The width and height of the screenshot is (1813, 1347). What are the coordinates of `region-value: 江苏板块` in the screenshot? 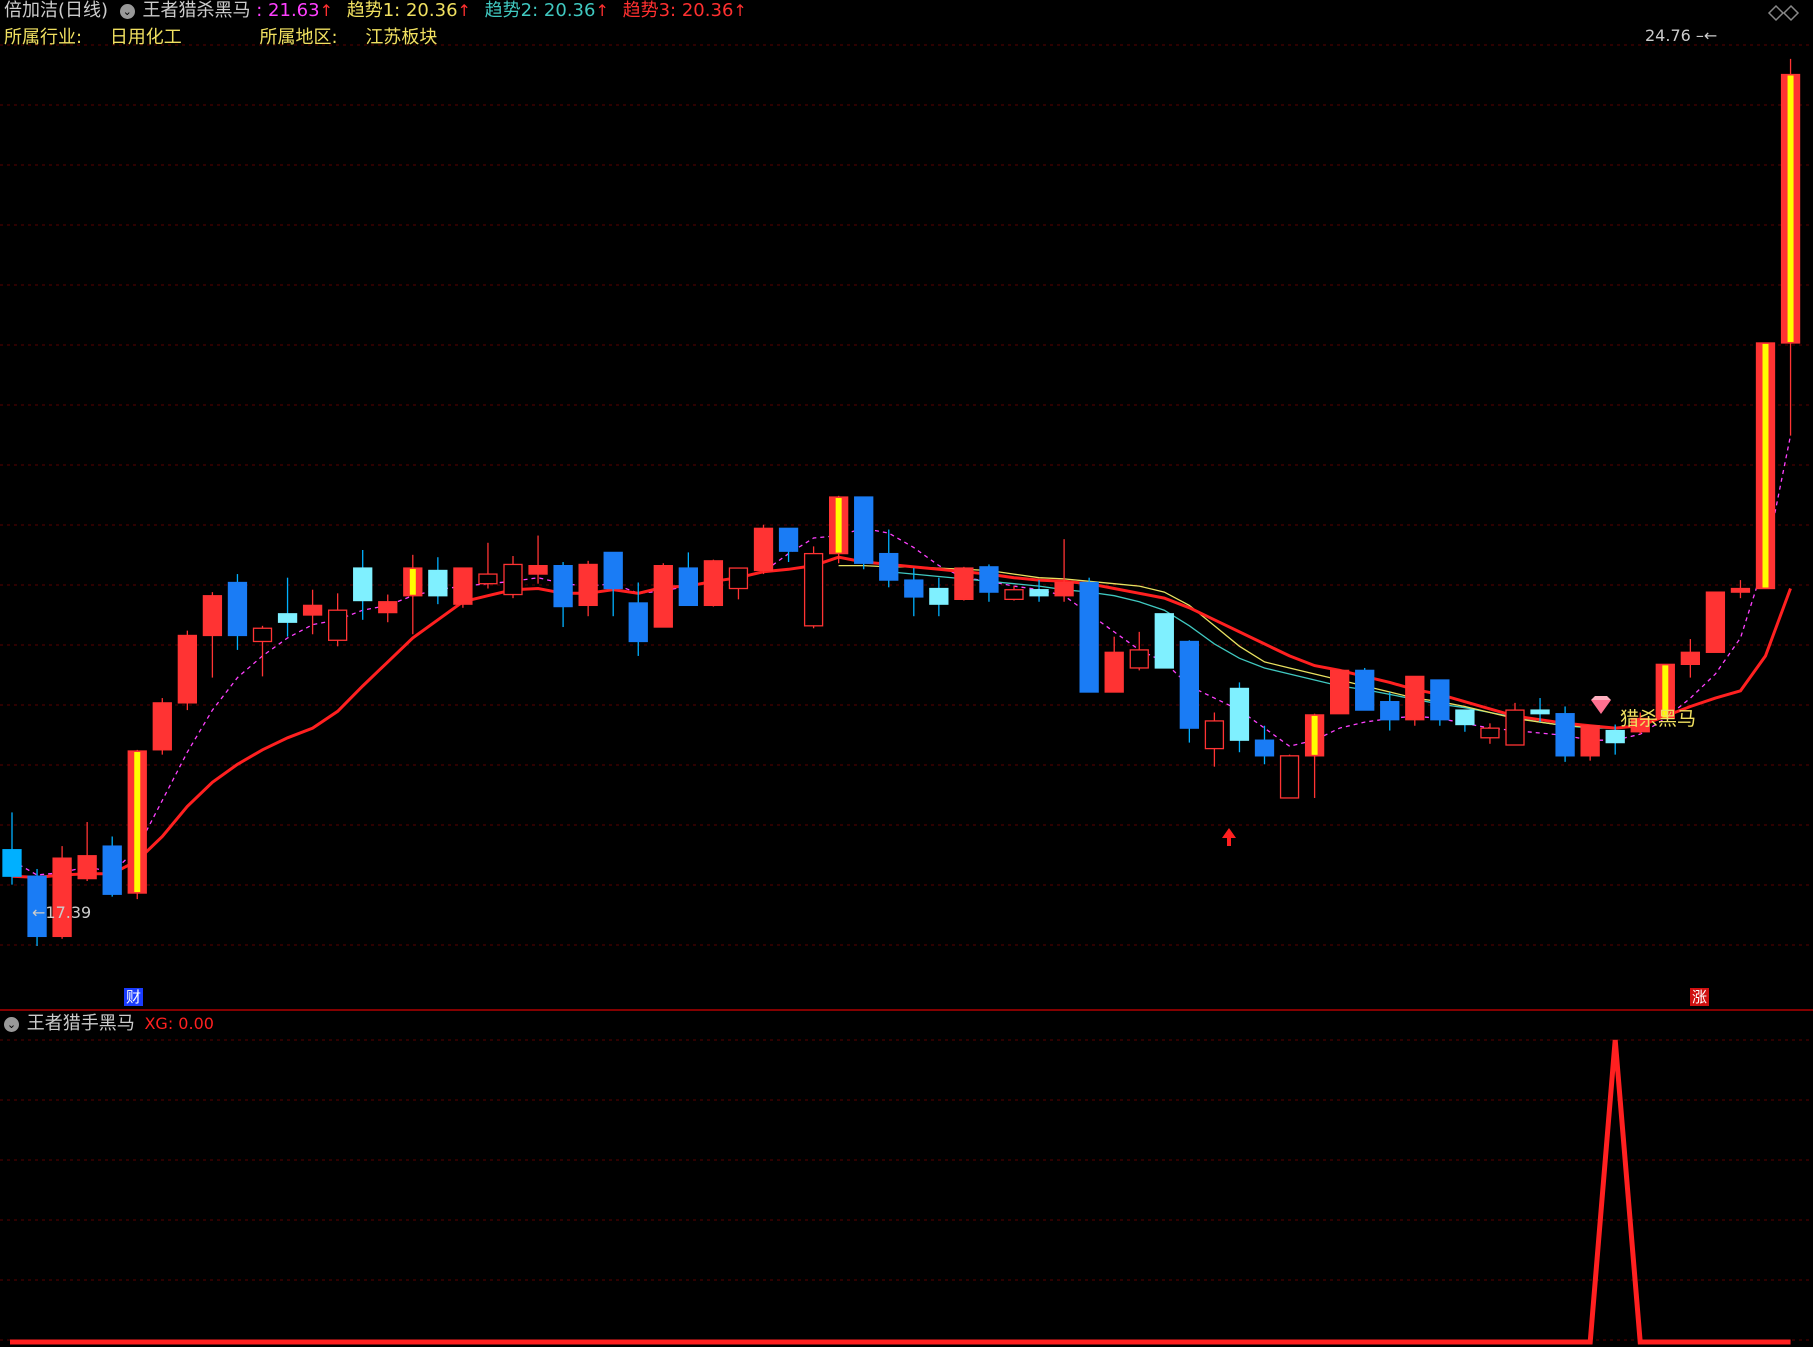 It's located at (401, 37).